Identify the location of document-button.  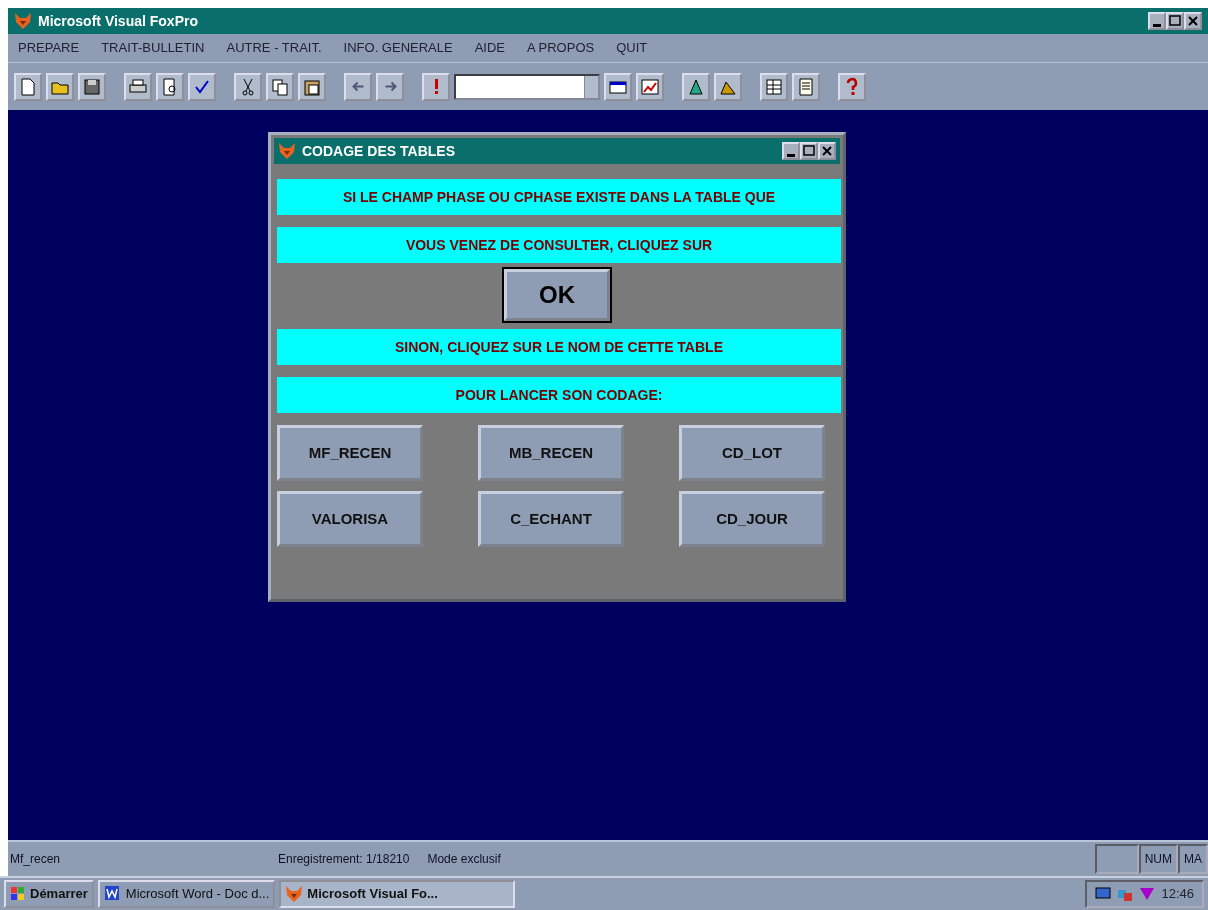
(806, 86).